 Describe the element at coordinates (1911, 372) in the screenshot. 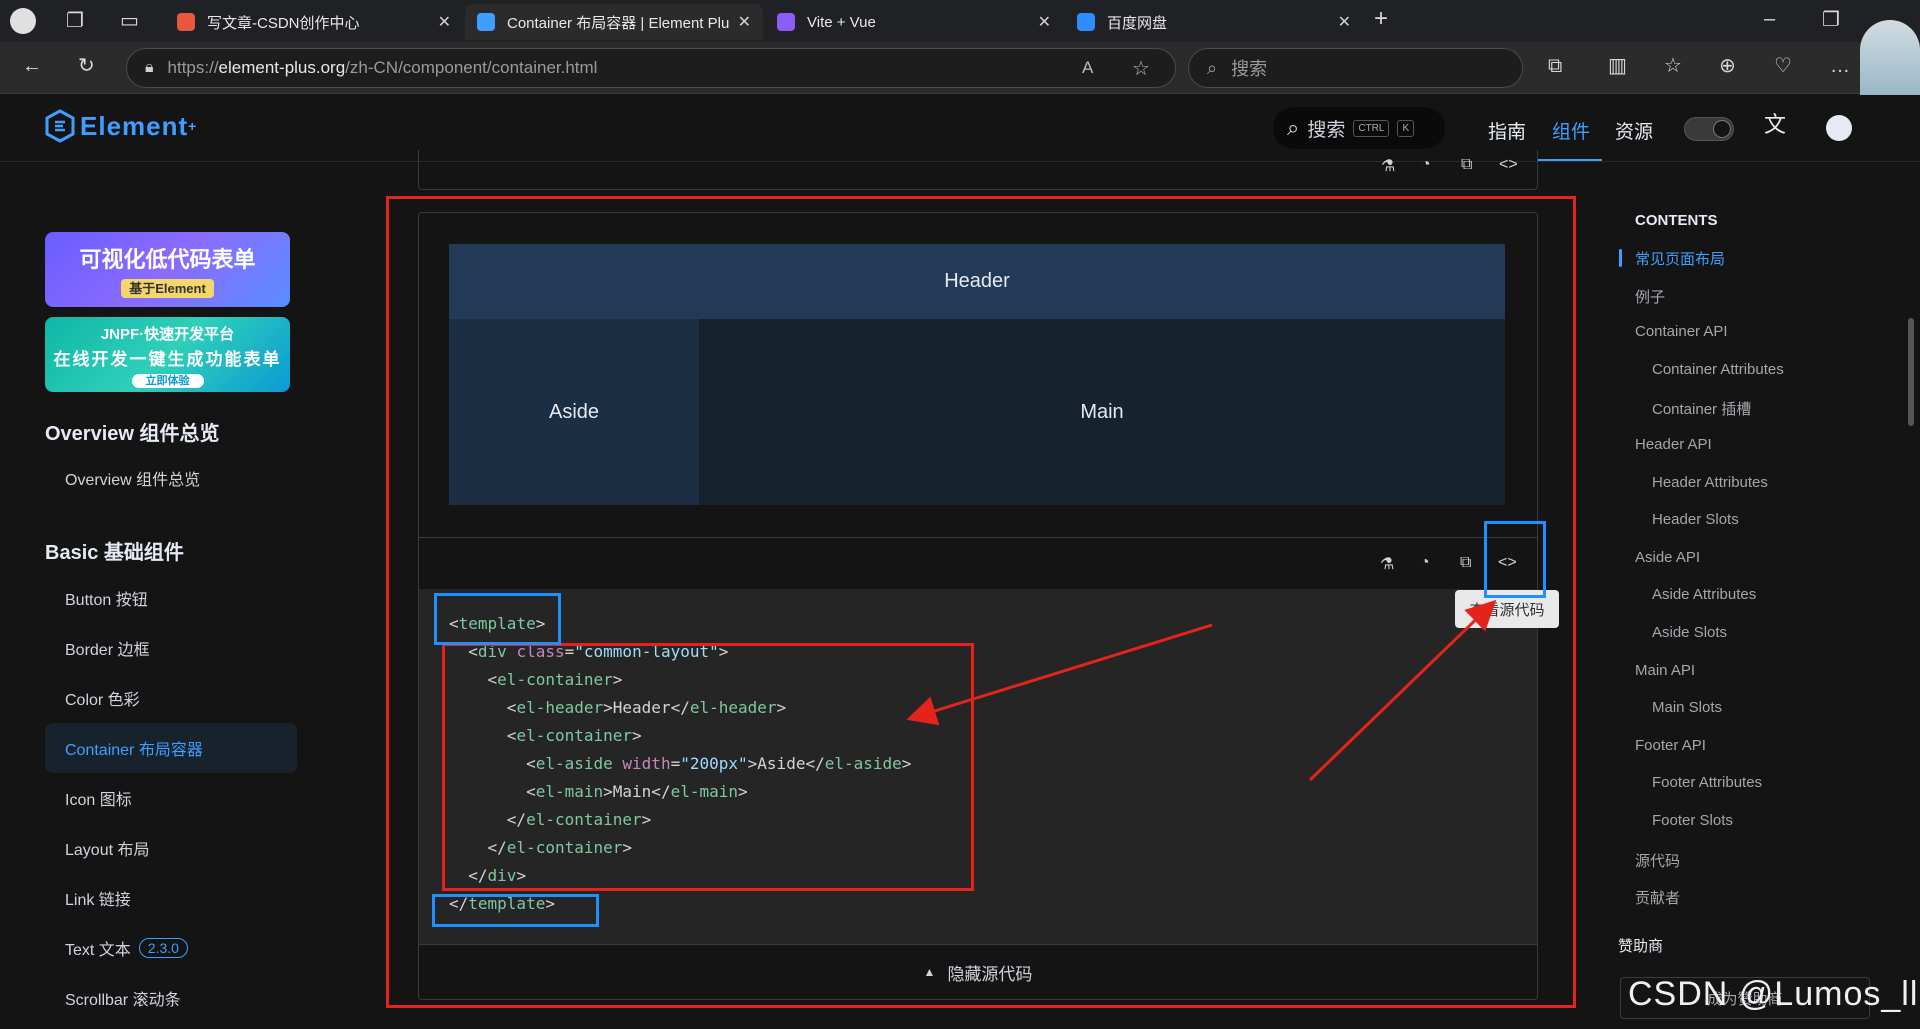

I see `page-scrollbar` at that location.